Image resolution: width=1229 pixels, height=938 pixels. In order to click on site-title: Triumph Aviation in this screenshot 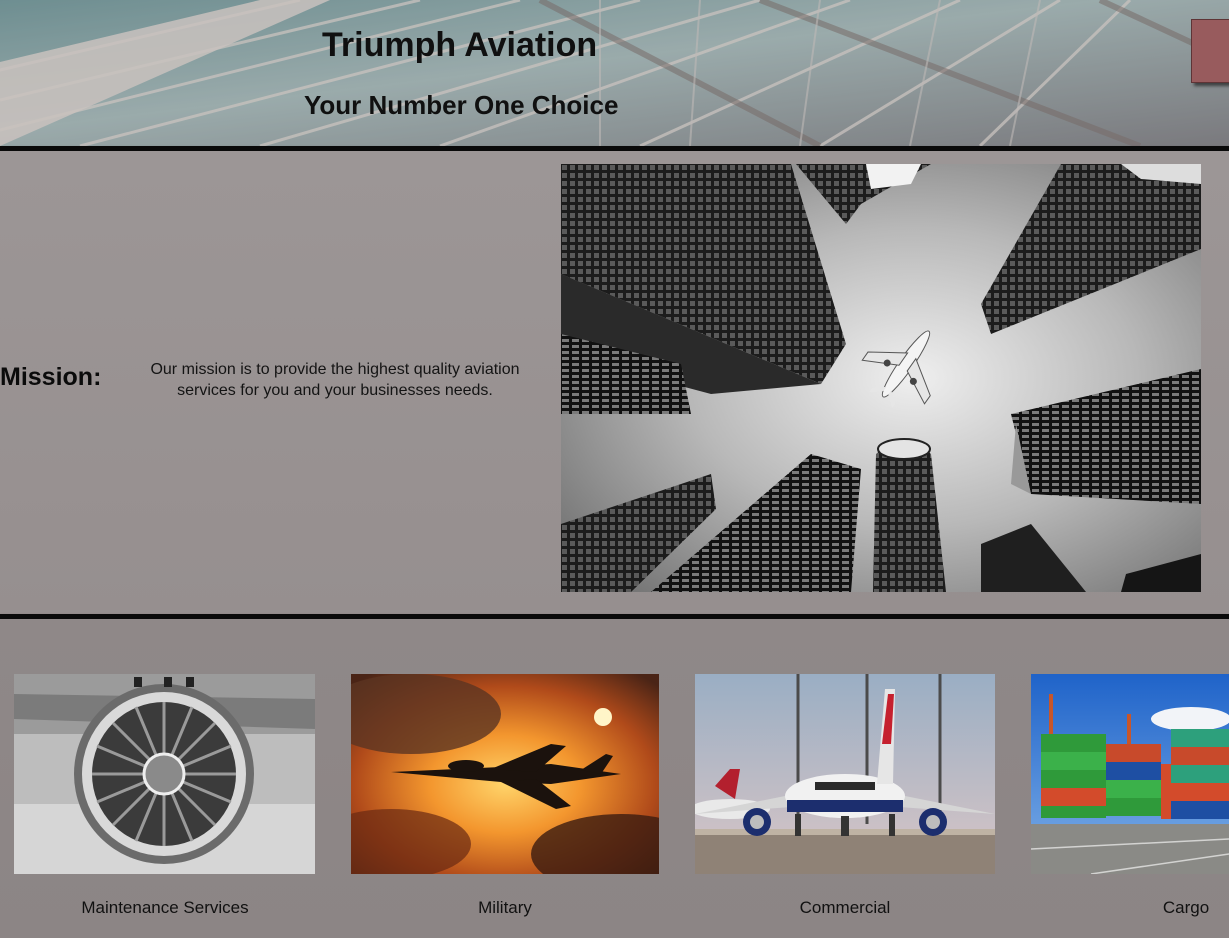, I will do `click(460, 45)`.